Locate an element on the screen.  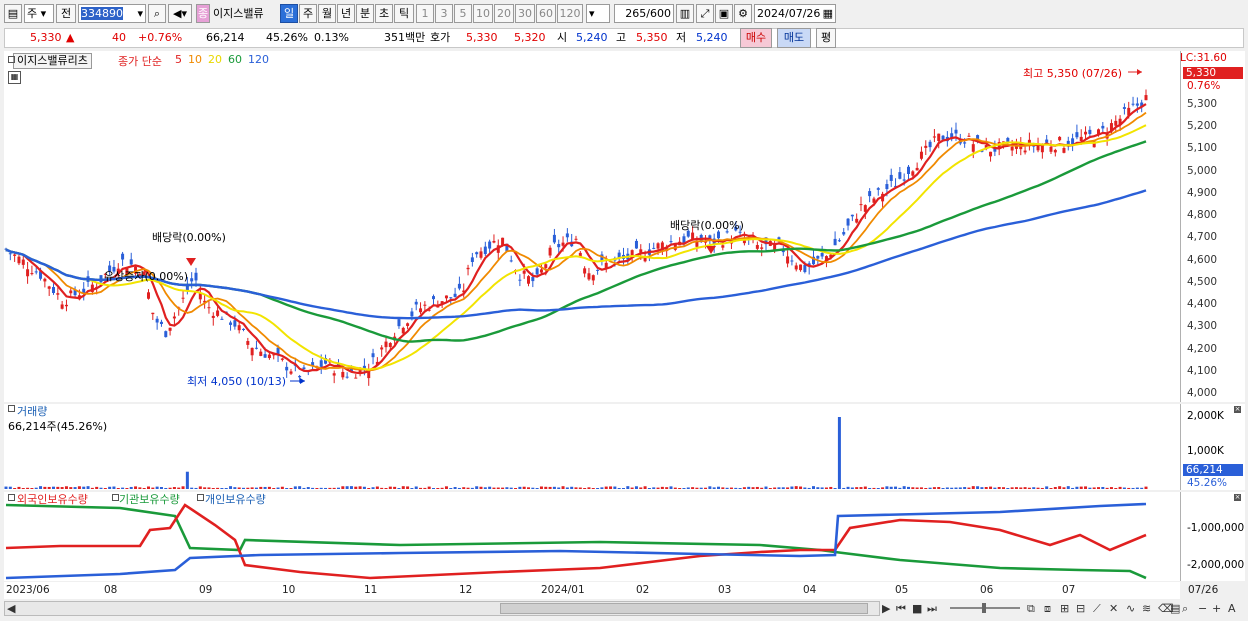
zoom-slider-handle is located at coordinates (984, 608).